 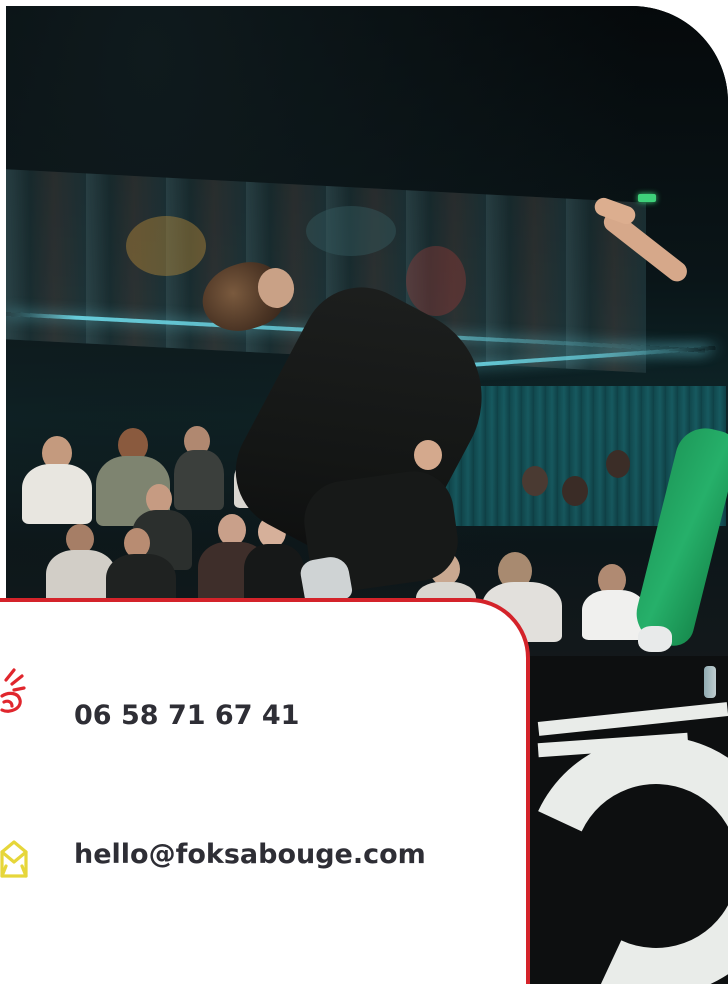 What do you see at coordinates (647, 198) in the screenshot?
I see `exit-sign-icon` at bounding box center [647, 198].